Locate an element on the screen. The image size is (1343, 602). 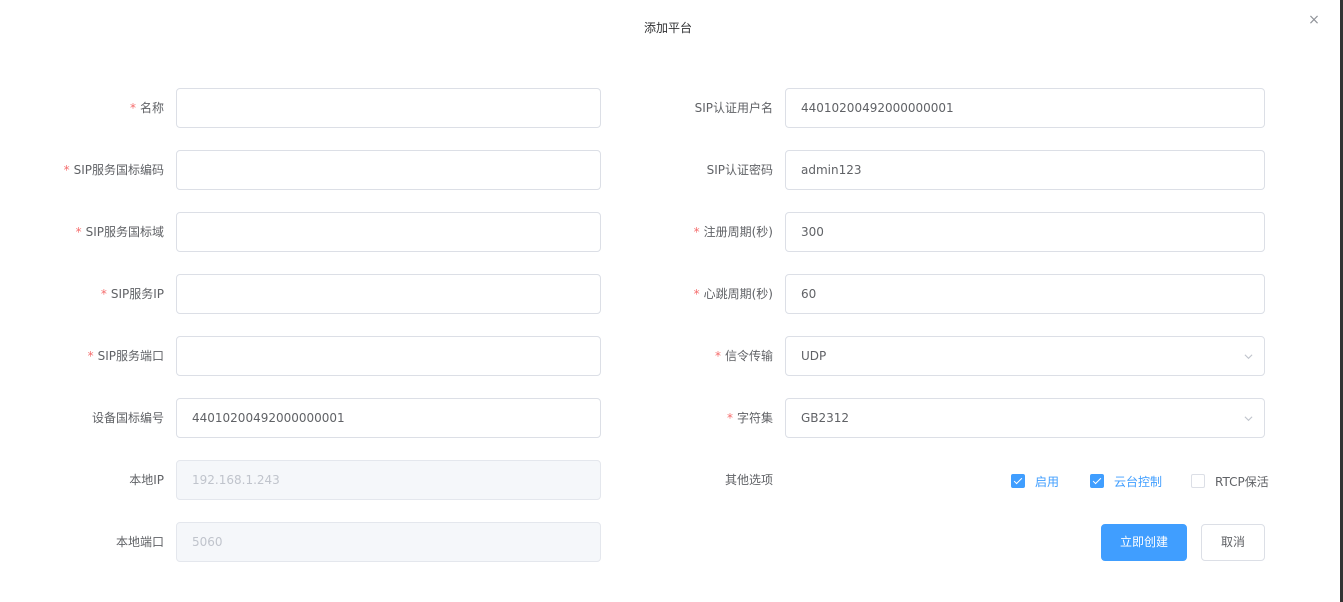
dialog-title: 添加平台 is located at coordinates (667, 28).